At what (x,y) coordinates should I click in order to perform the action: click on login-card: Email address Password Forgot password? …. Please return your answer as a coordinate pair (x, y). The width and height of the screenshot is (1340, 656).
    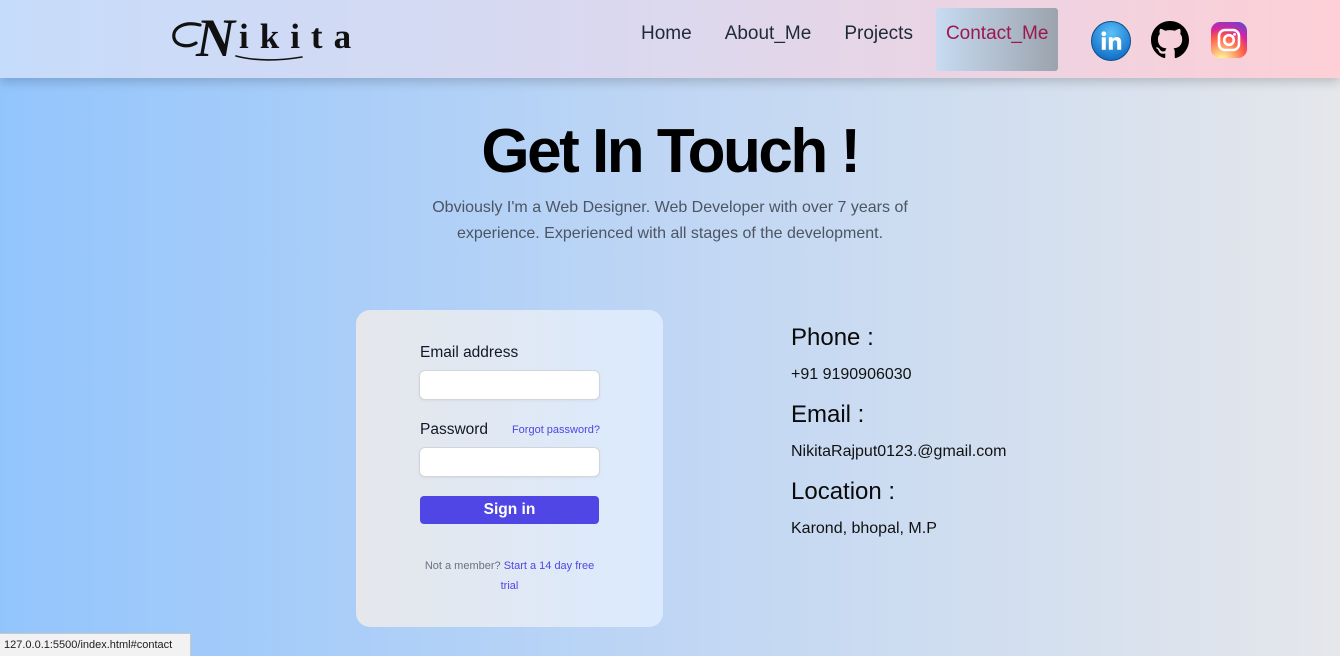
    Looking at the image, I should click on (509, 468).